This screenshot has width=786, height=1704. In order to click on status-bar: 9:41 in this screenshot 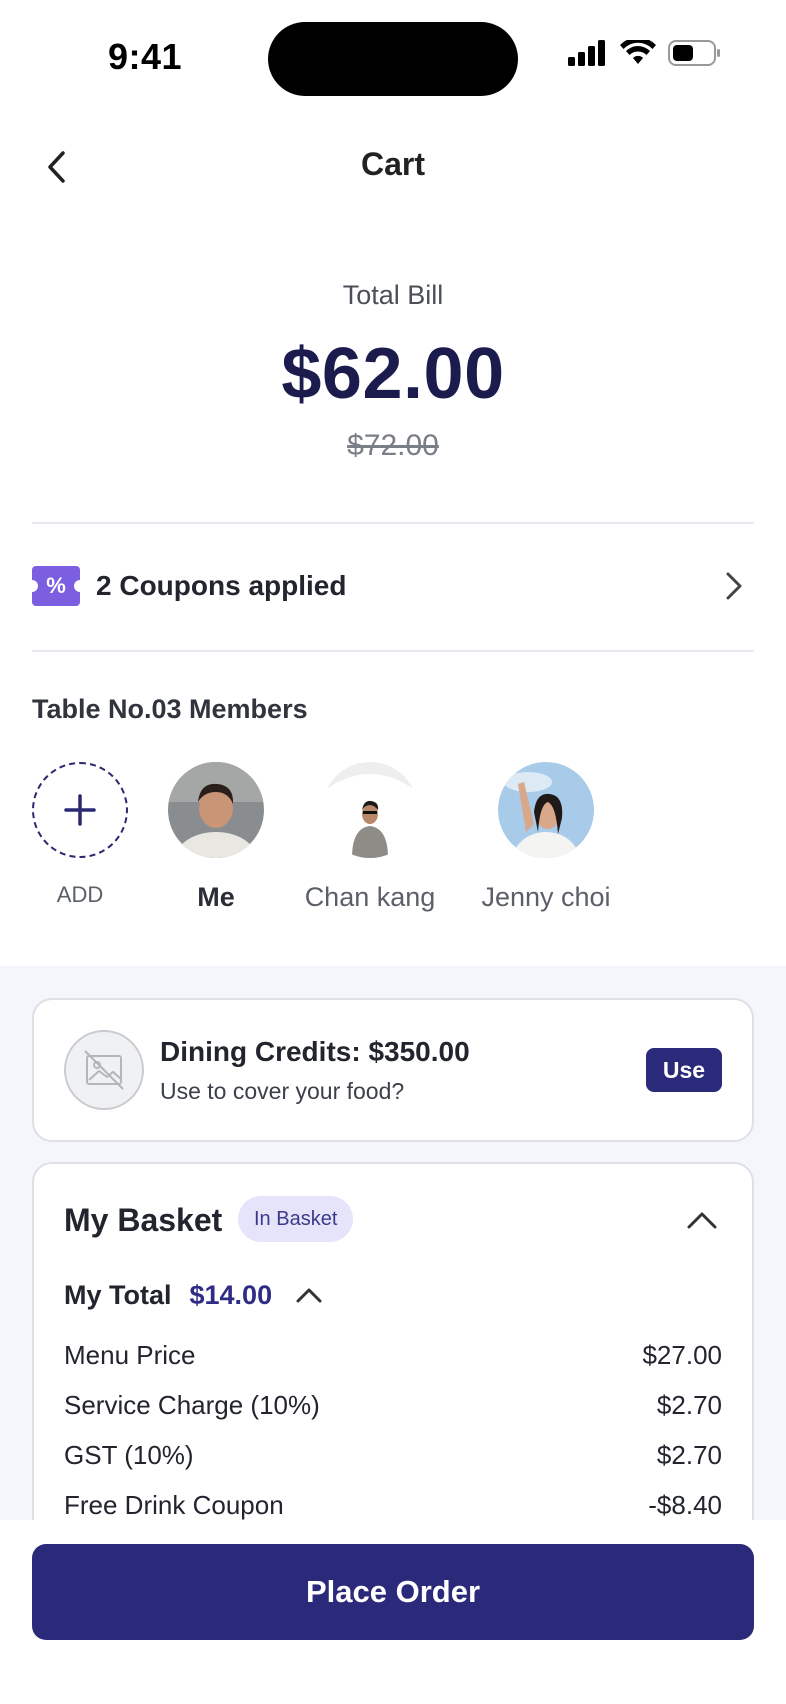, I will do `click(393, 55)`.